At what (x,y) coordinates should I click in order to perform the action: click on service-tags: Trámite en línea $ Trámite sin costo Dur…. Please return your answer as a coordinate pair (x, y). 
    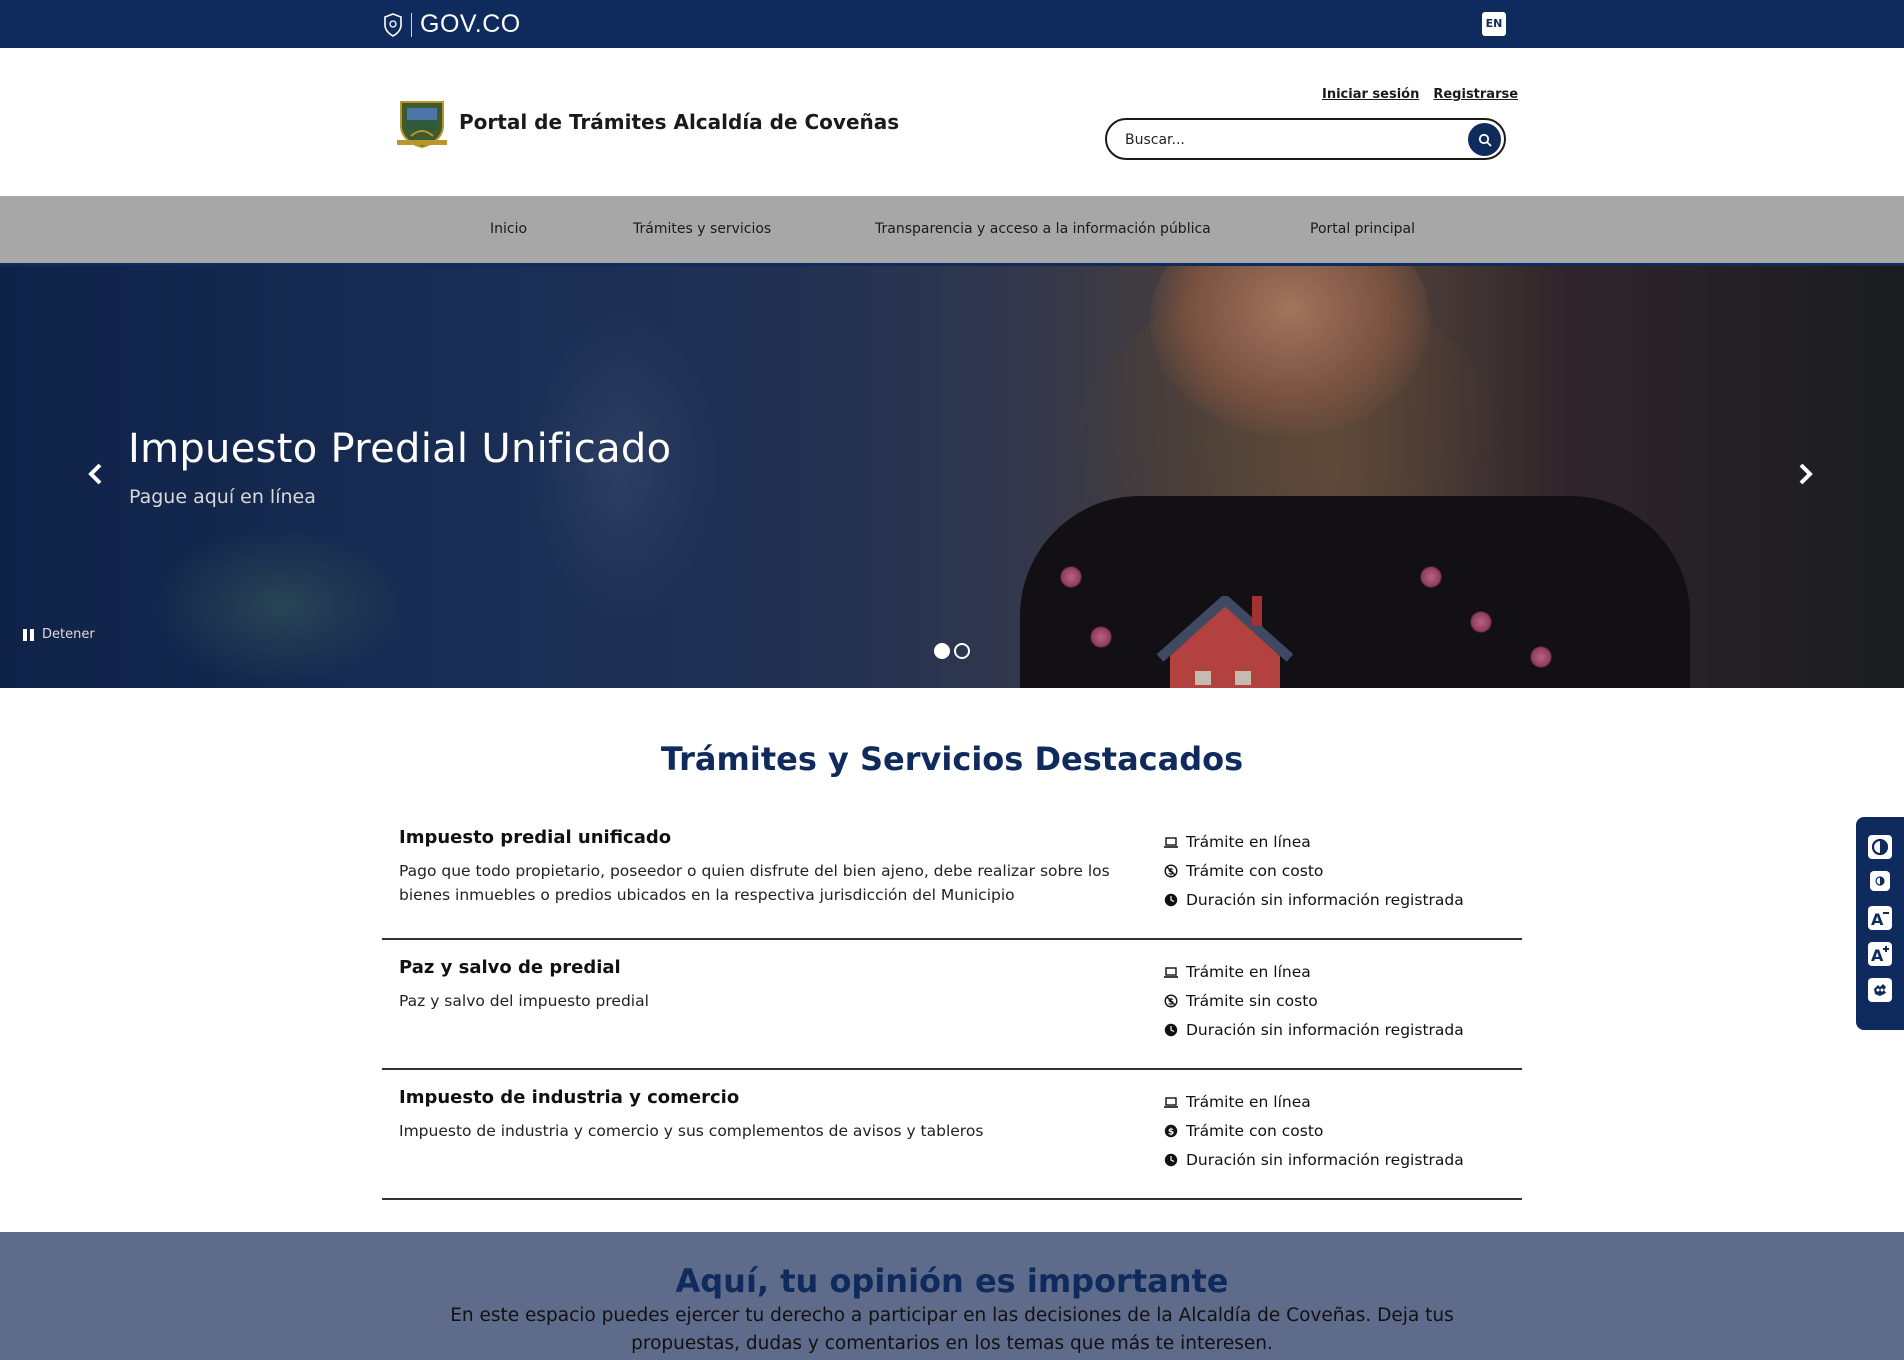
    Looking at the image, I should click on (1314, 1000).